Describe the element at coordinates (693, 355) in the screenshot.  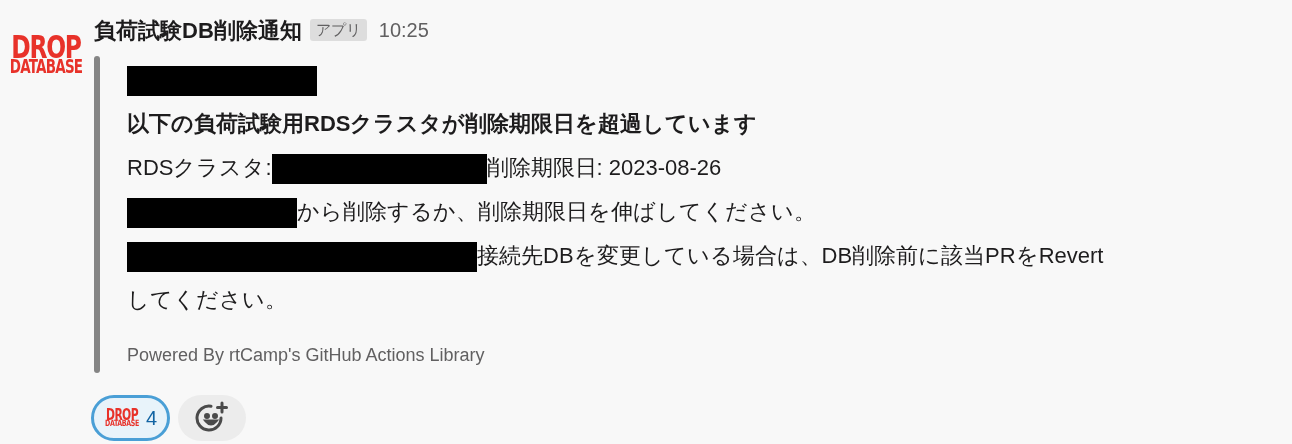
I see `attachment-footer: Powered By rtCamp's GitHub Actions Library` at that location.